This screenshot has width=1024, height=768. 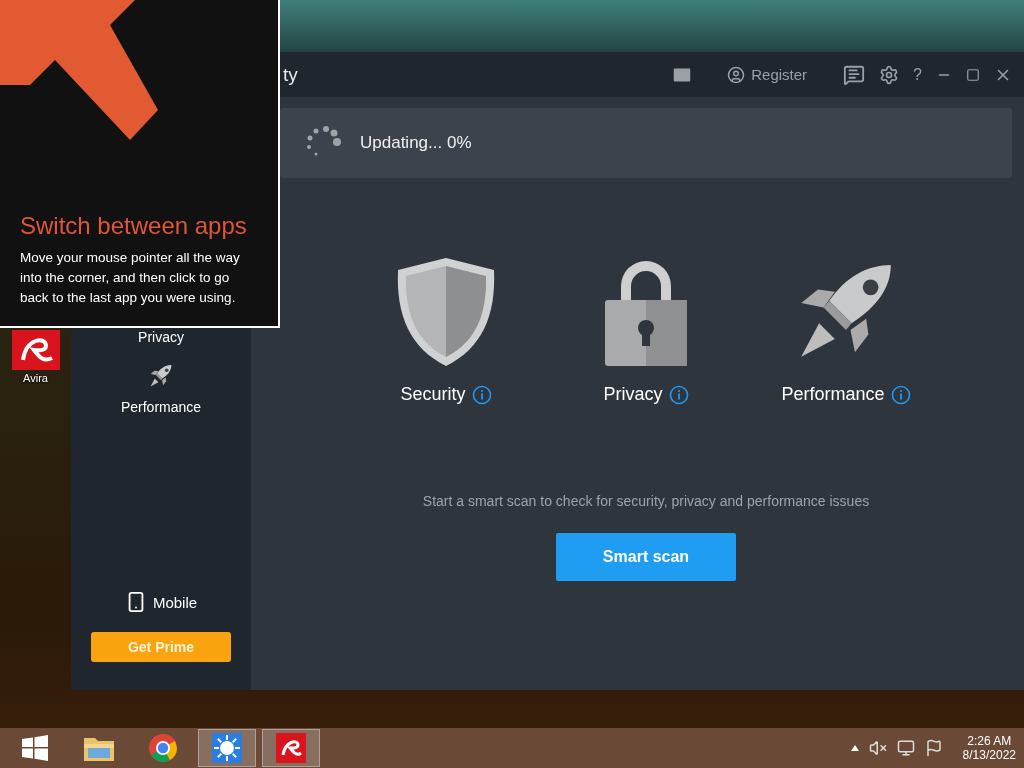 What do you see at coordinates (646, 501) in the screenshot?
I see `hint-text: Start a smart scan to check for security, privacy and performance issues` at bounding box center [646, 501].